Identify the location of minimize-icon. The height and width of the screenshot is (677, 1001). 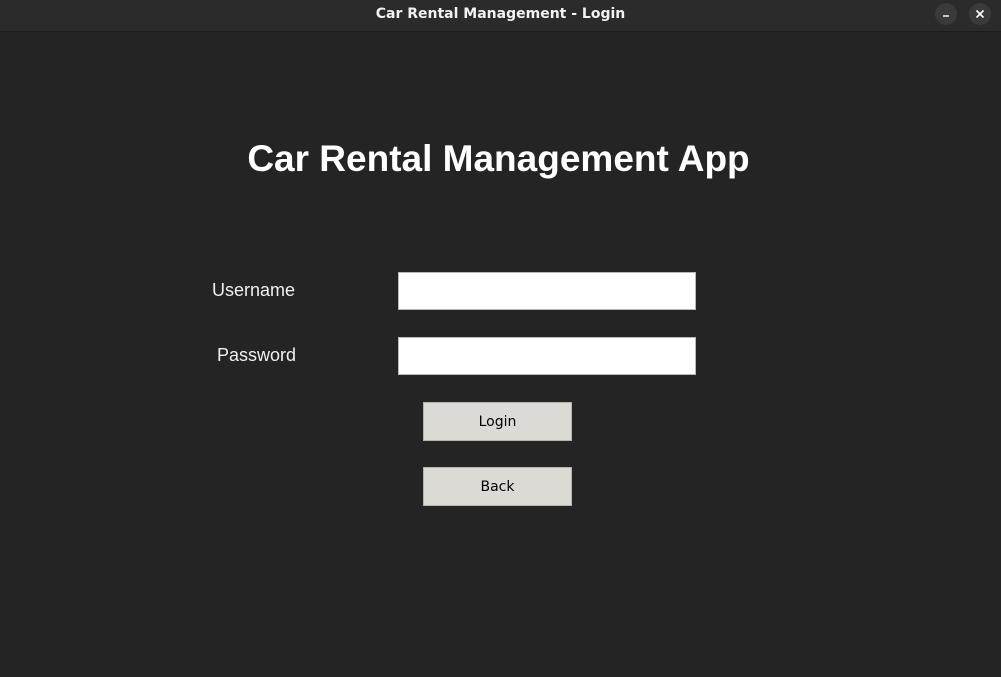
(946, 16).